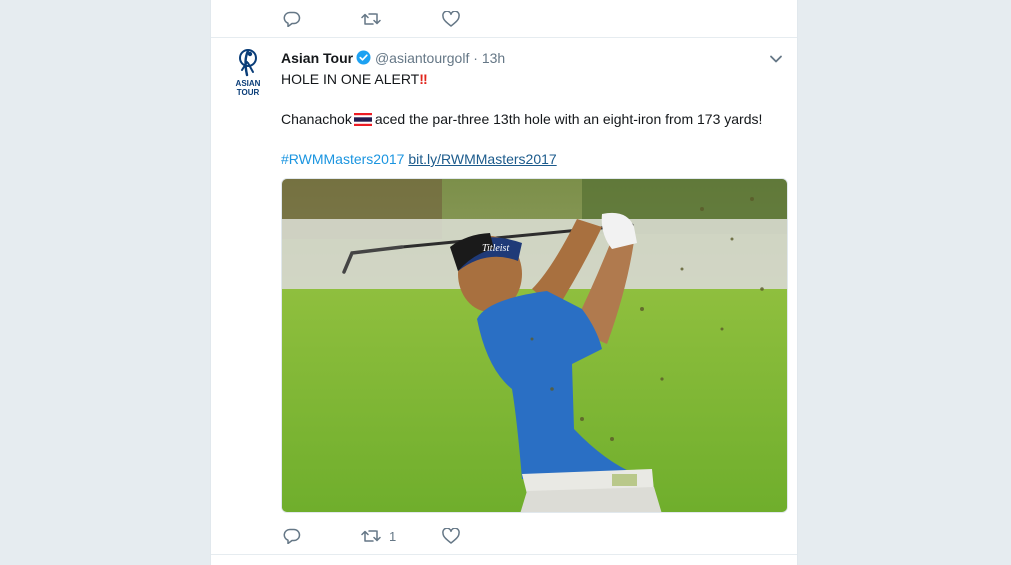  I want to click on tweet-divider, so click(504, 554).